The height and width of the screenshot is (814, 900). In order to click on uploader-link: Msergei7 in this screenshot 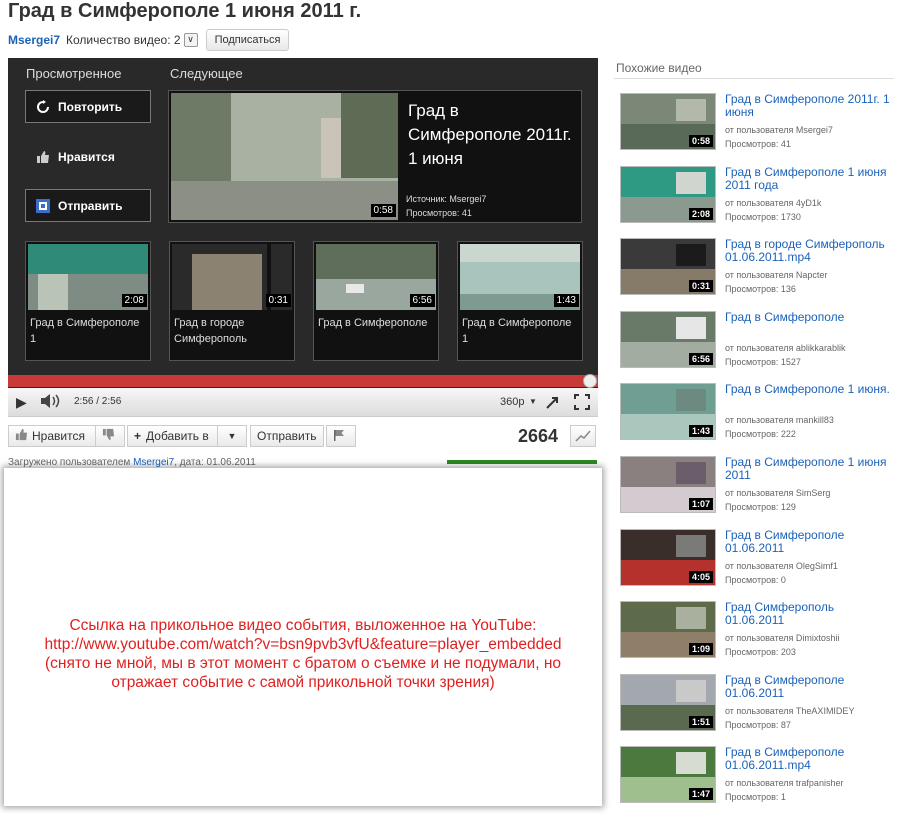, I will do `click(153, 462)`.